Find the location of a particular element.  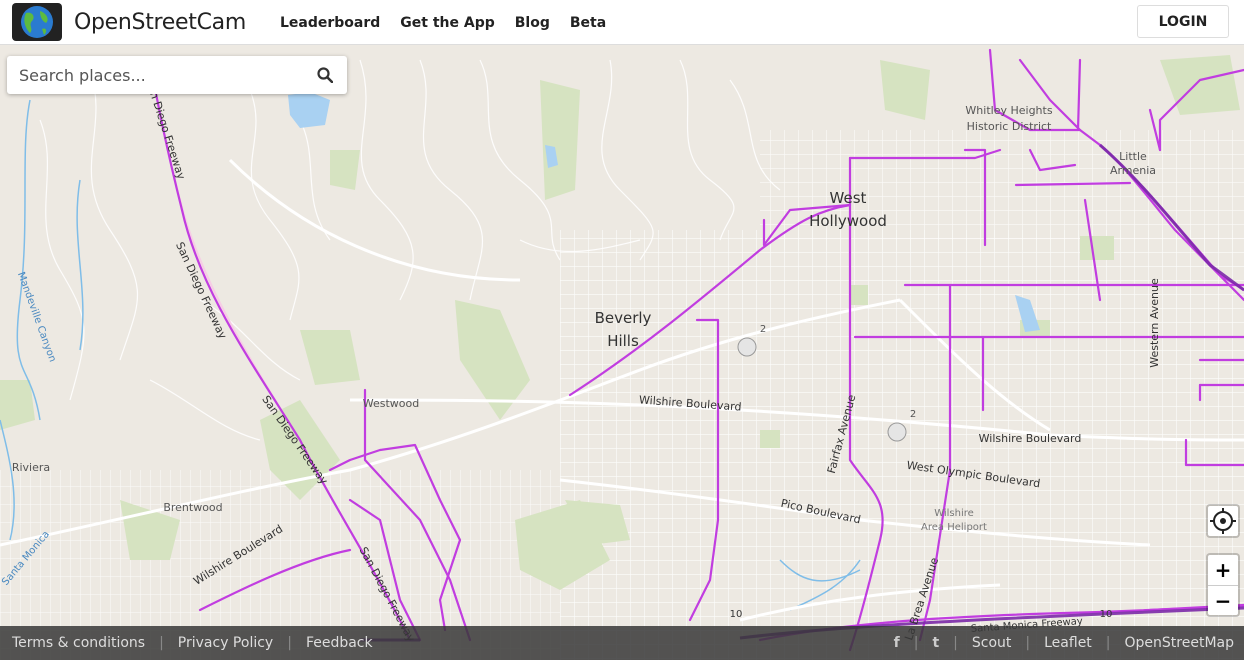

brand-name: OpenStreetCam is located at coordinates (160, 22).